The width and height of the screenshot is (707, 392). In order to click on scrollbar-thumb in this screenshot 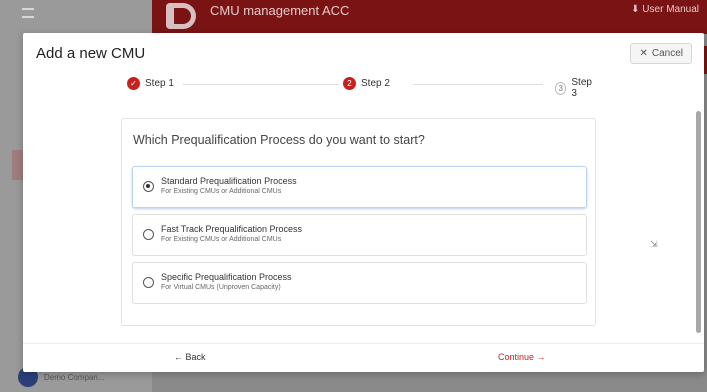, I will do `click(698, 222)`.